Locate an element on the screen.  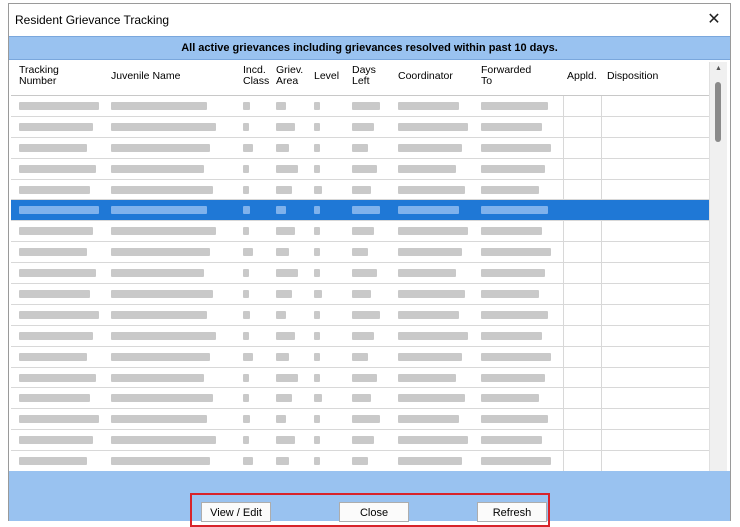
column-header-tracking-number: Tracking Number is located at coordinates (39, 76).